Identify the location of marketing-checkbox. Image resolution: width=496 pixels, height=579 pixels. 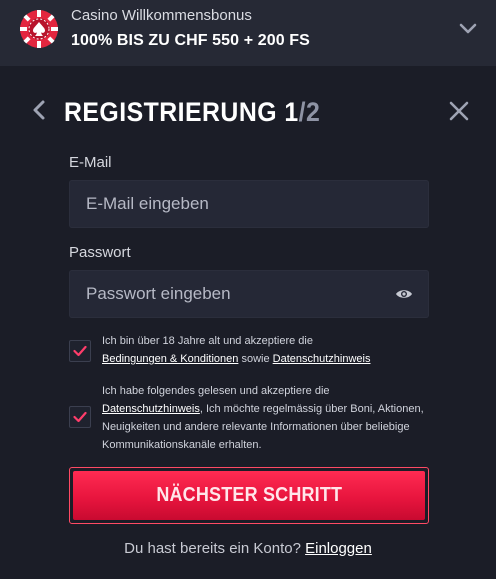
(80, 417).